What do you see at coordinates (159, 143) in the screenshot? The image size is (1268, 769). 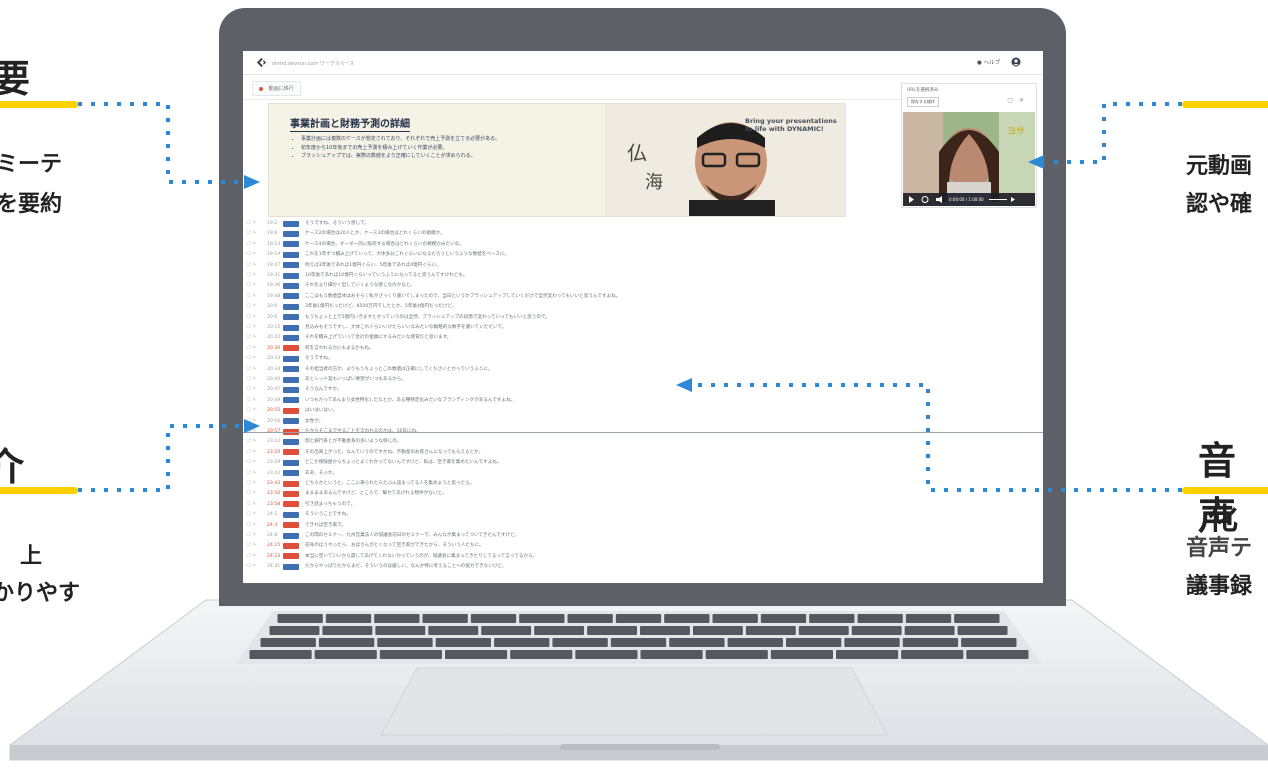 I see `connector-summary` at bounding box center [159, 143].